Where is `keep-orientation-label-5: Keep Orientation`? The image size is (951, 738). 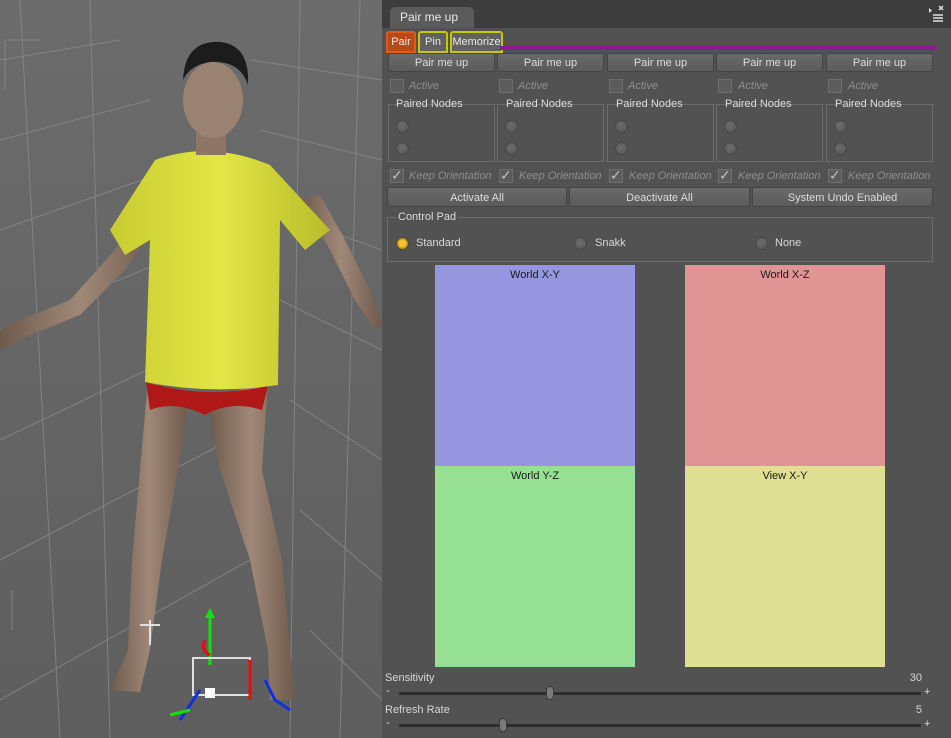 keep-orientation-label-5: Keep Orientation is located at coordinates (889, 176).